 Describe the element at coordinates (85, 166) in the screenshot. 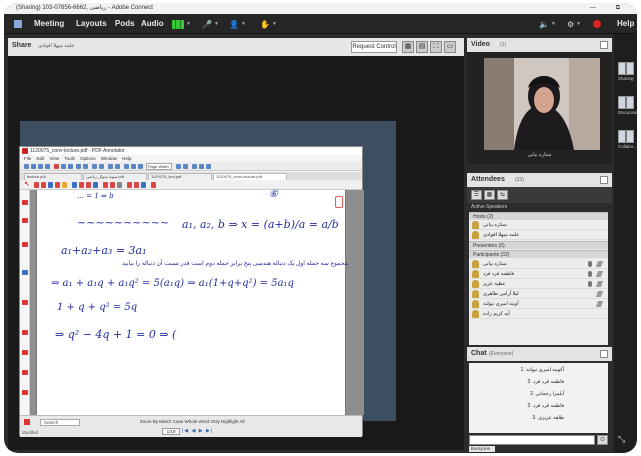

I see `copy-icon` at that location.